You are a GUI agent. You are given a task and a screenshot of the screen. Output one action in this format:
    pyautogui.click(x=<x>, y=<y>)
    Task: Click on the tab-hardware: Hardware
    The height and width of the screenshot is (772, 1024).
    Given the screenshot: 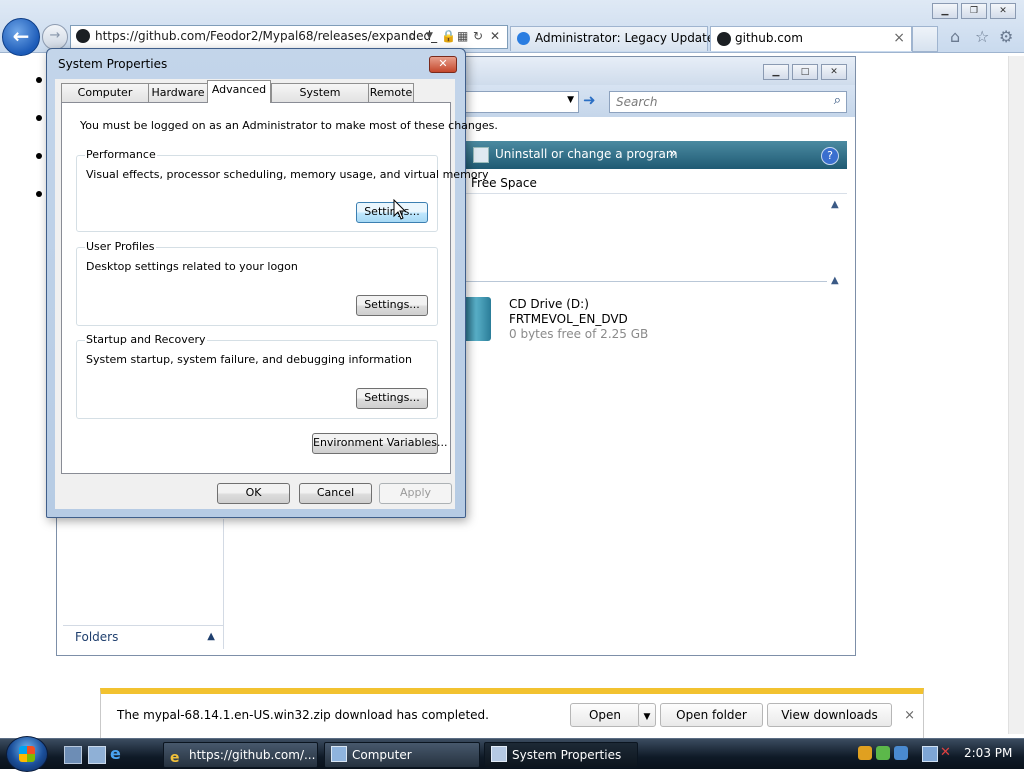 What is the action you would take?
    pyautogui.click(x=178, y=92)
    